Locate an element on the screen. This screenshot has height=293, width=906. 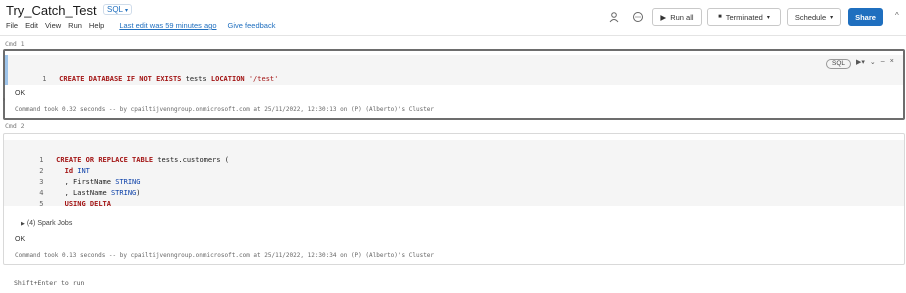
code-line: 5 USING DELTA is located at coordinates (62, 204).